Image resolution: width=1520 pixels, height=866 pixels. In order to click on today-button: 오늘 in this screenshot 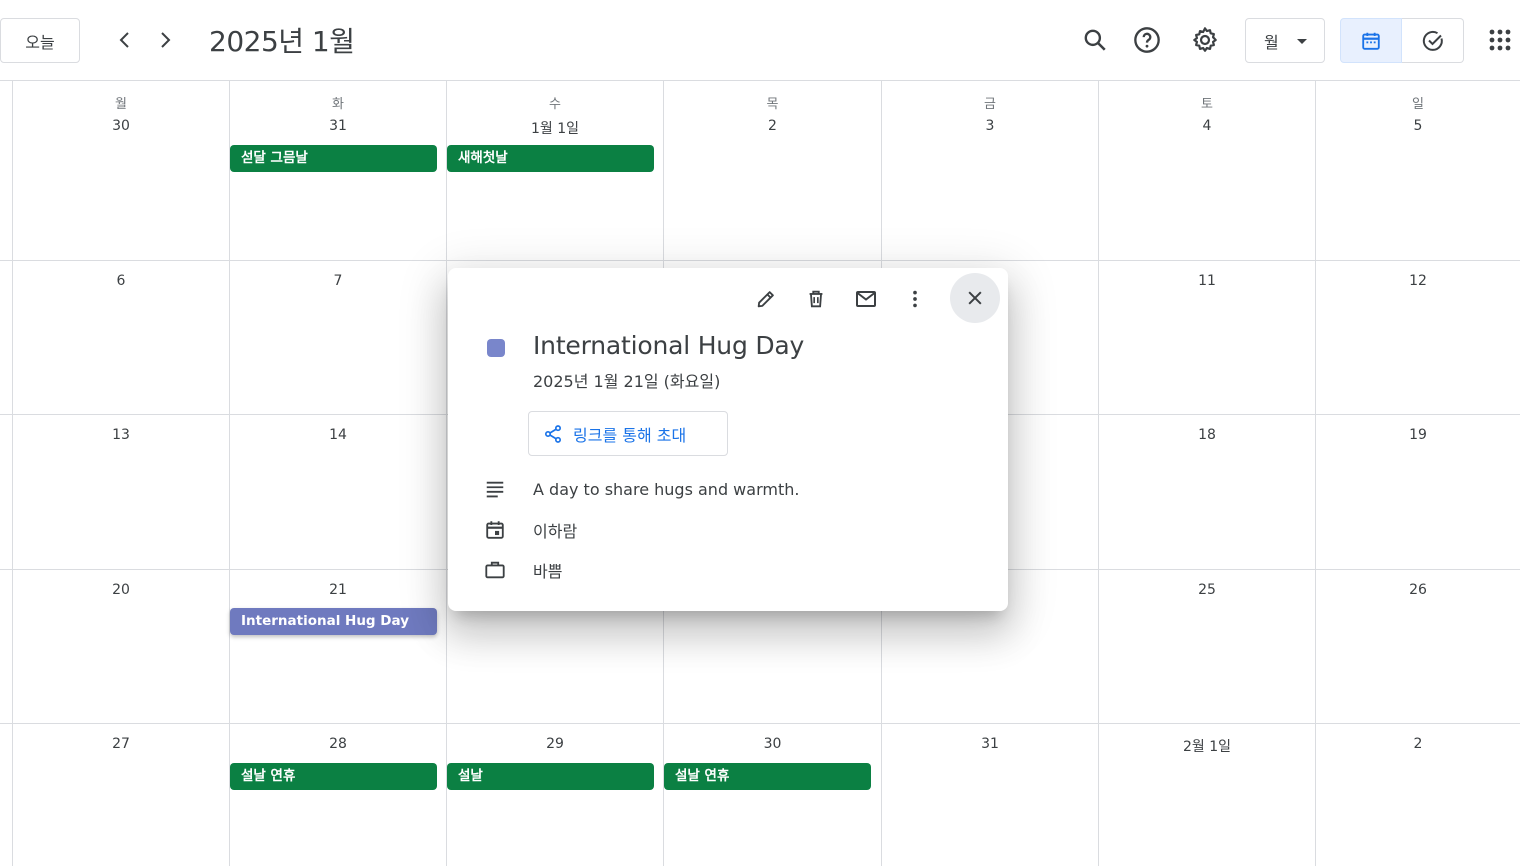, I will do `click(40, 40)`.